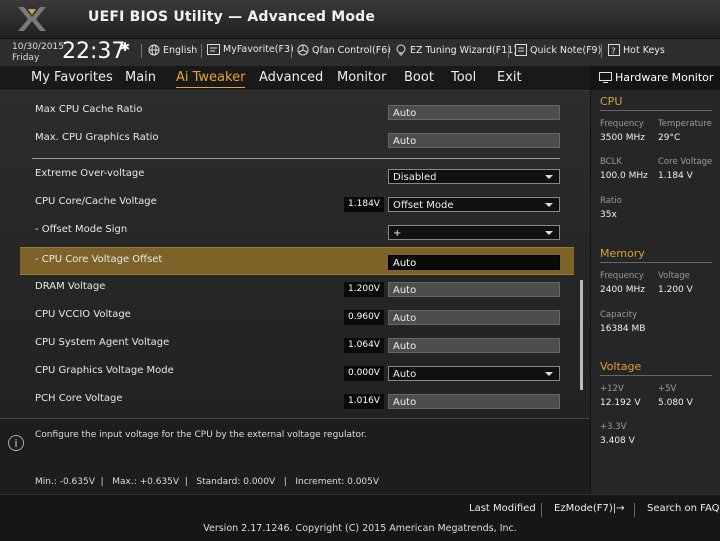  What do you see at coordinates (364, 401) in the screenshot?
I see `voltage-readout: 1.016V` at bounding box center [364, 401].